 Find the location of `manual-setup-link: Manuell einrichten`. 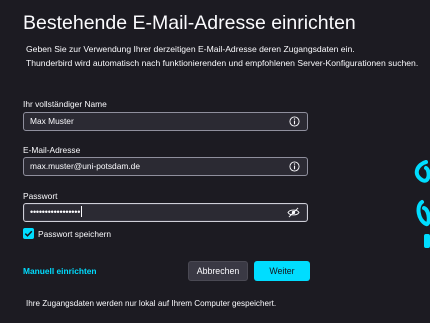

manual-setup-link: Manuell einrichten is located at coordinates (60, 271).